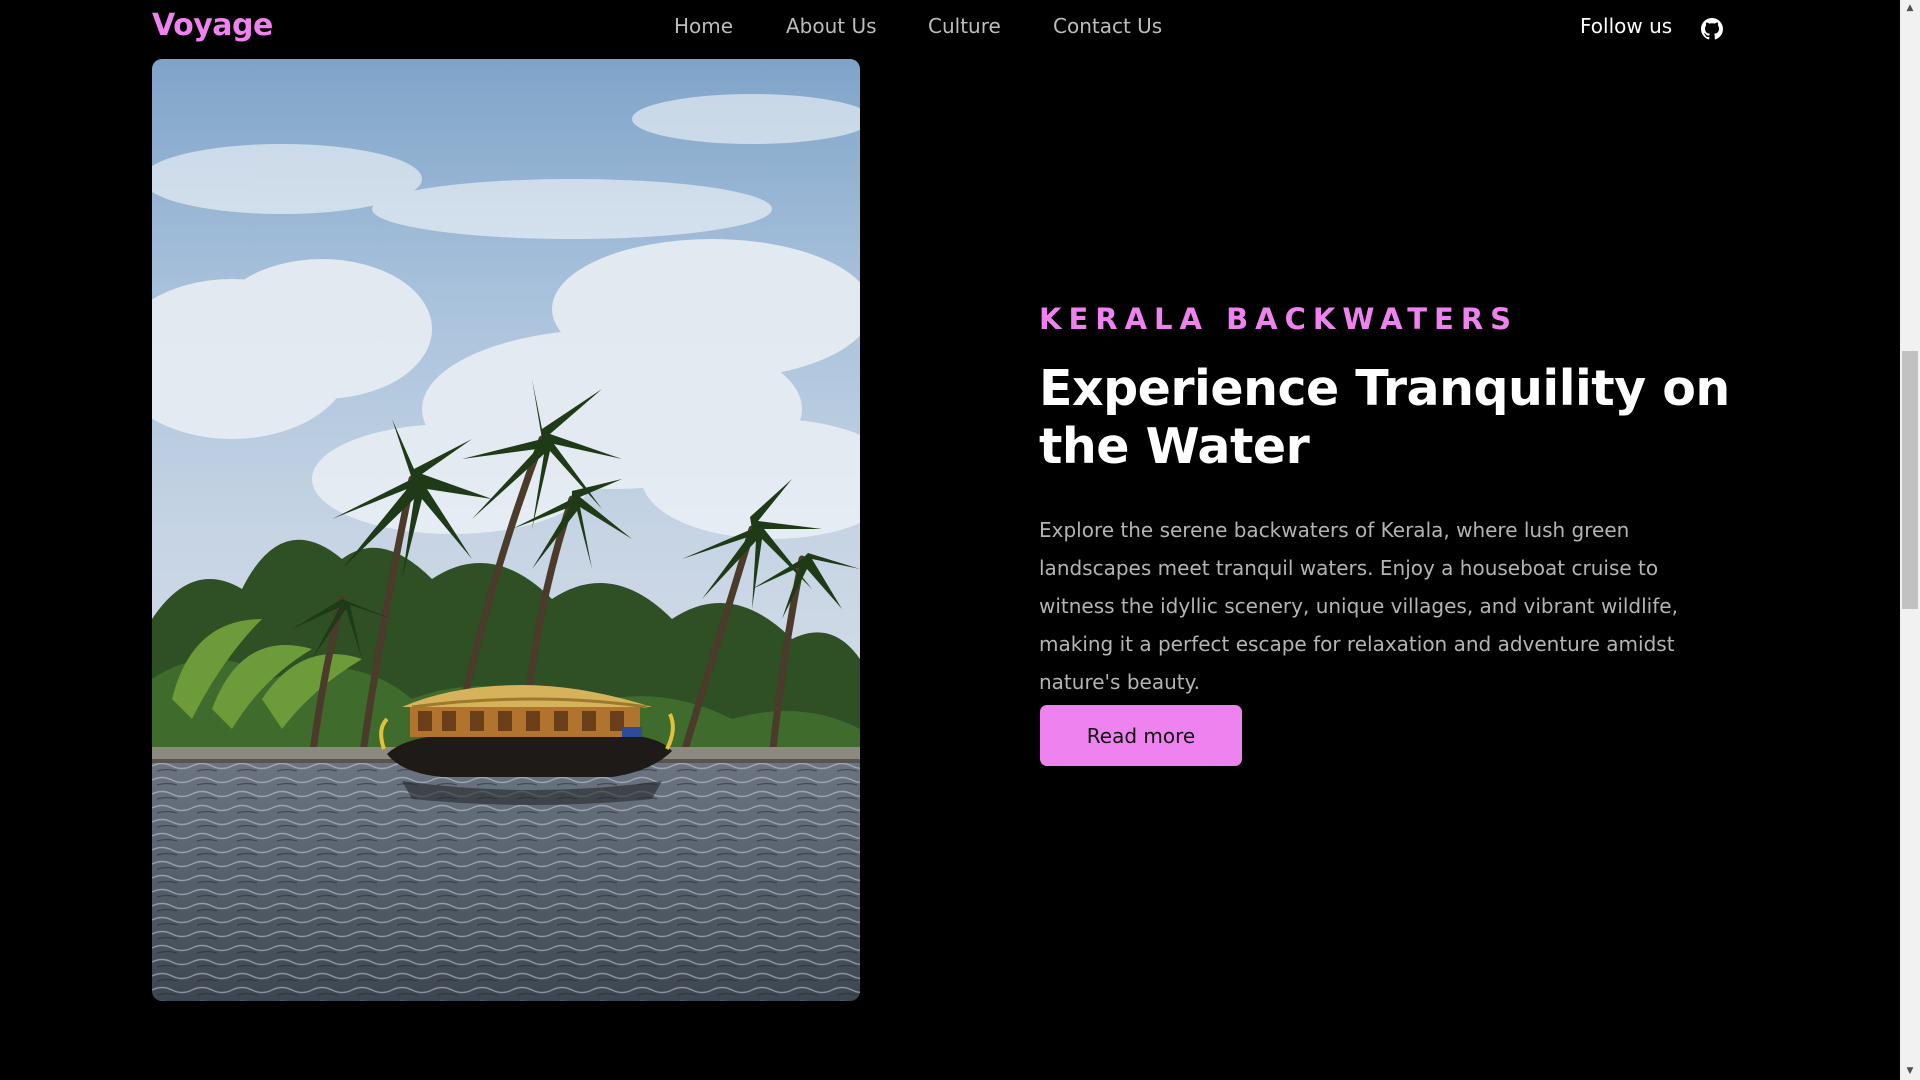 The height and width of the screenshot is (1080, 1920). Describe the element at coordinates (1712, 29) in the screenshot. I see `github-icon` at that location.